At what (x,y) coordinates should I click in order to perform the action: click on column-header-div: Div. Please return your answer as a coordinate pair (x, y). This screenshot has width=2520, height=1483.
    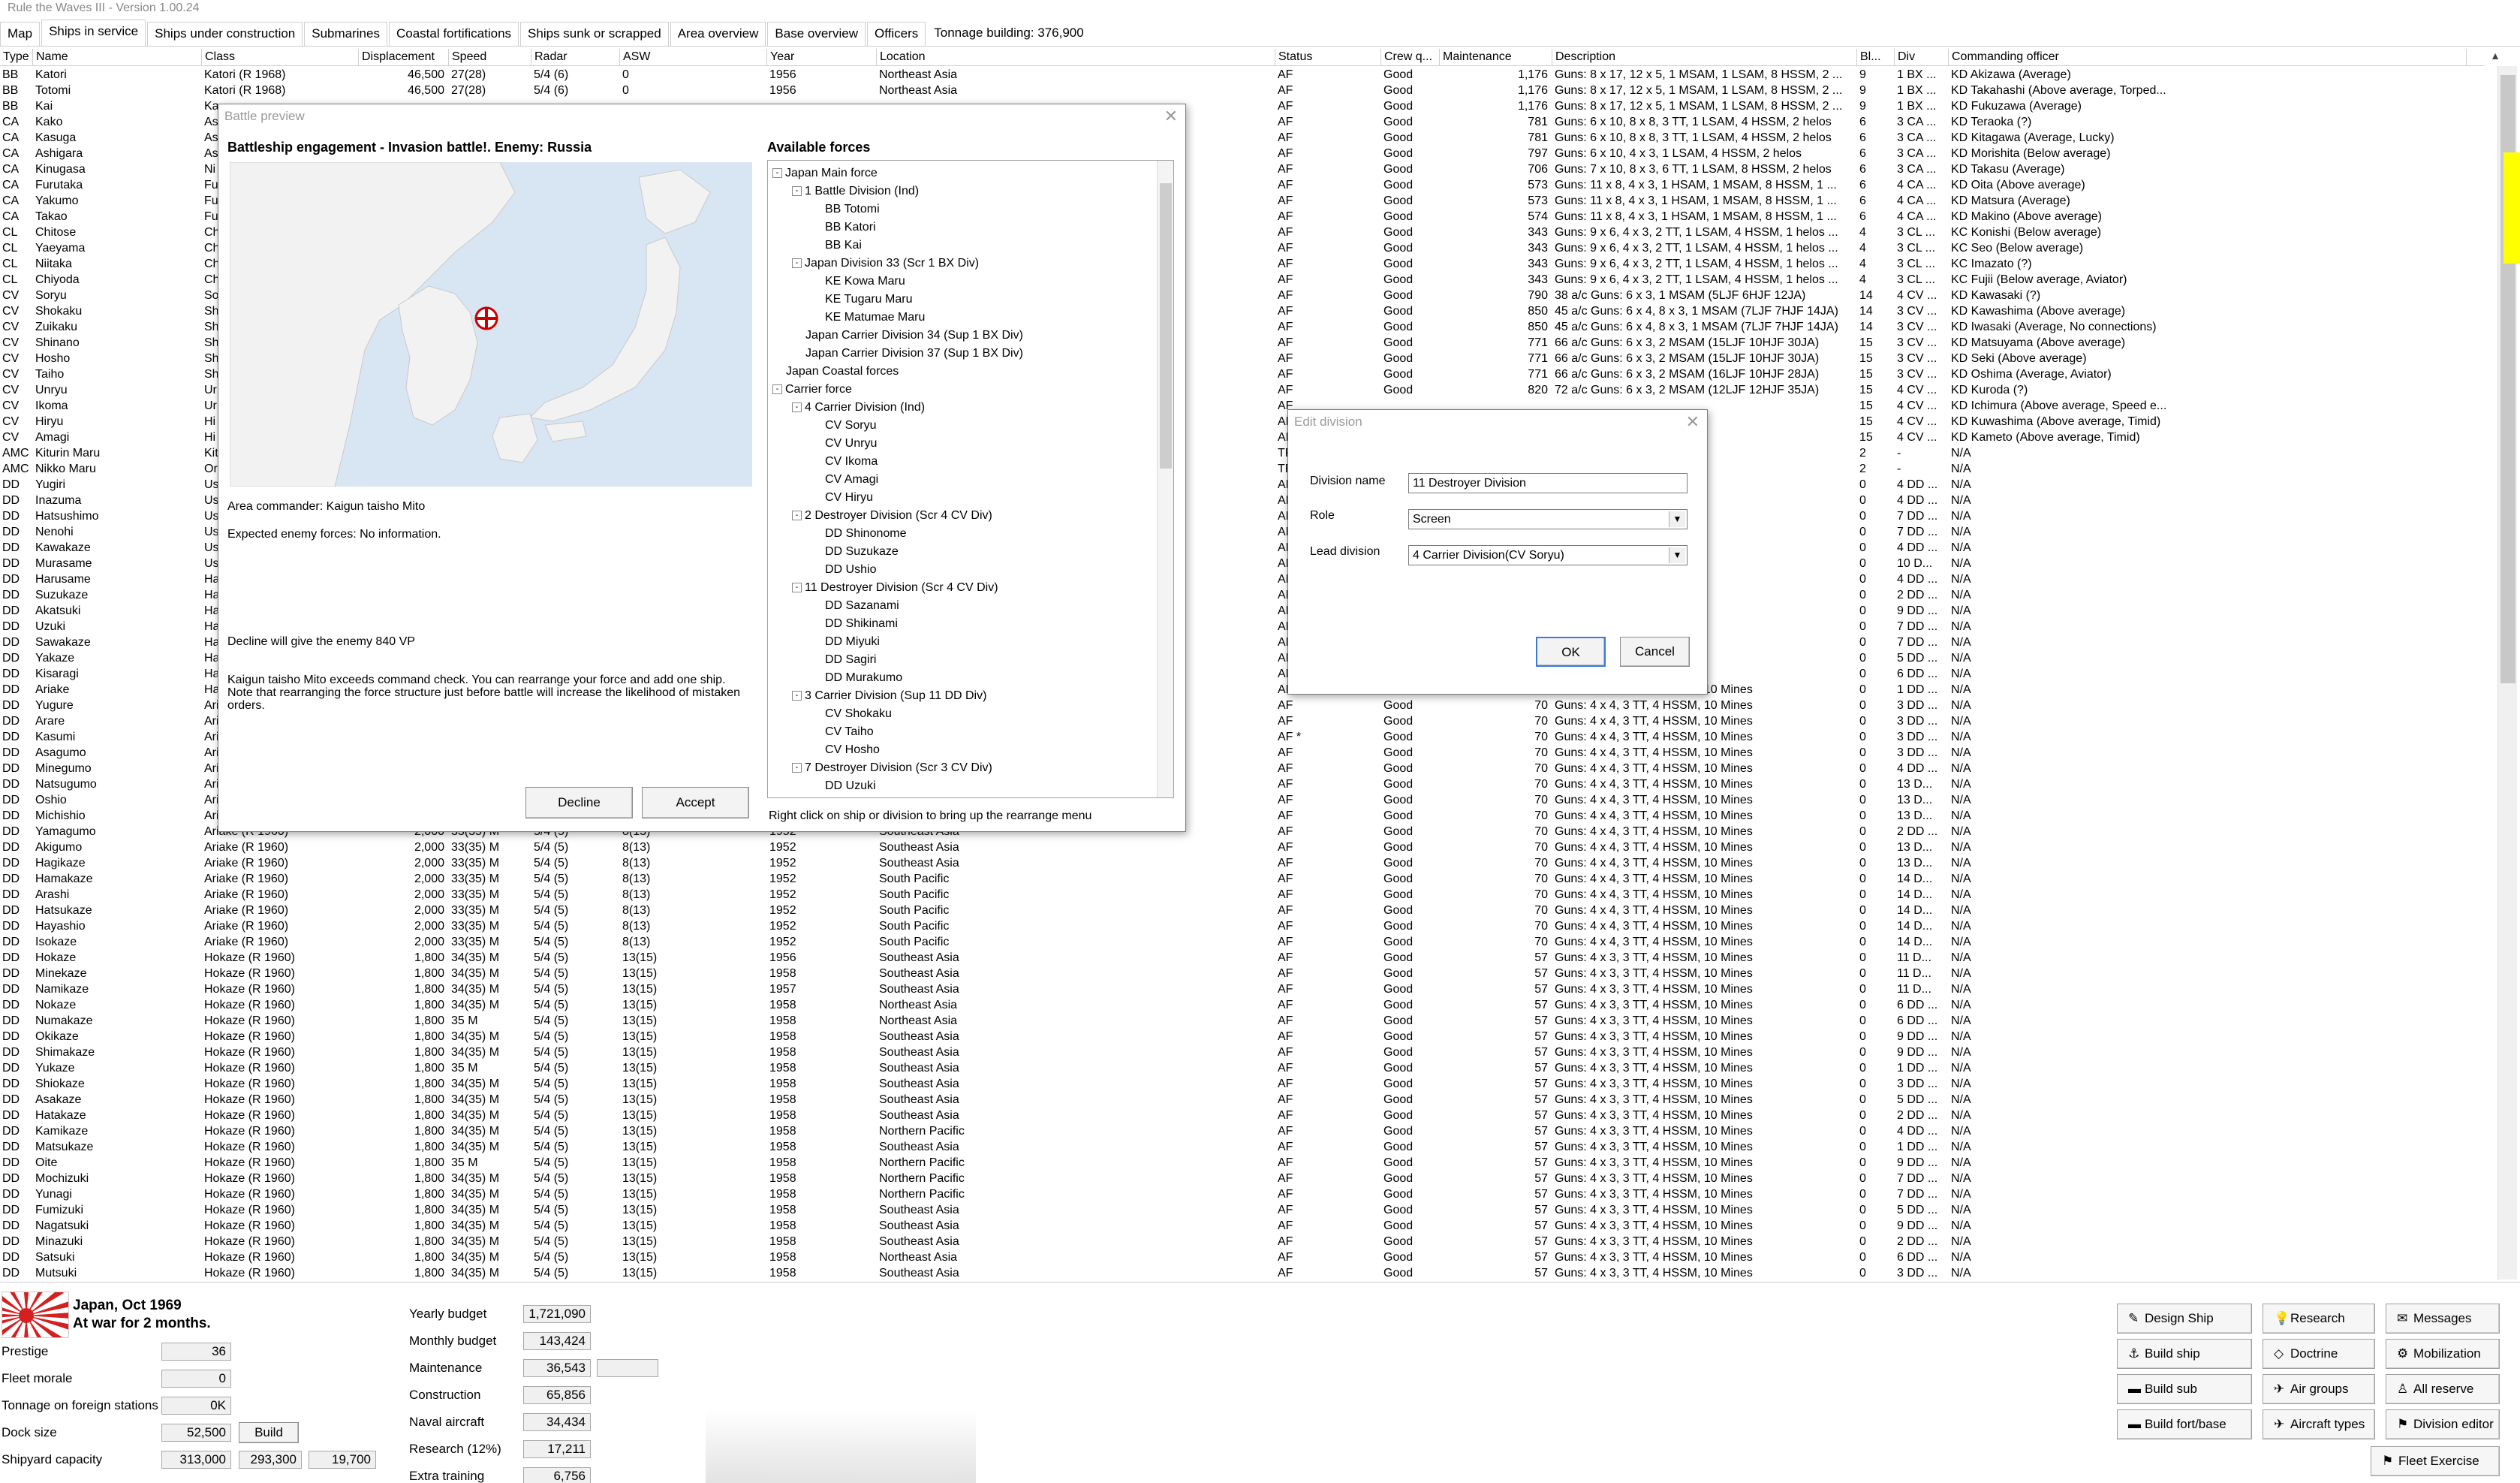
    Looking at the image, I should click on (1922, 57).